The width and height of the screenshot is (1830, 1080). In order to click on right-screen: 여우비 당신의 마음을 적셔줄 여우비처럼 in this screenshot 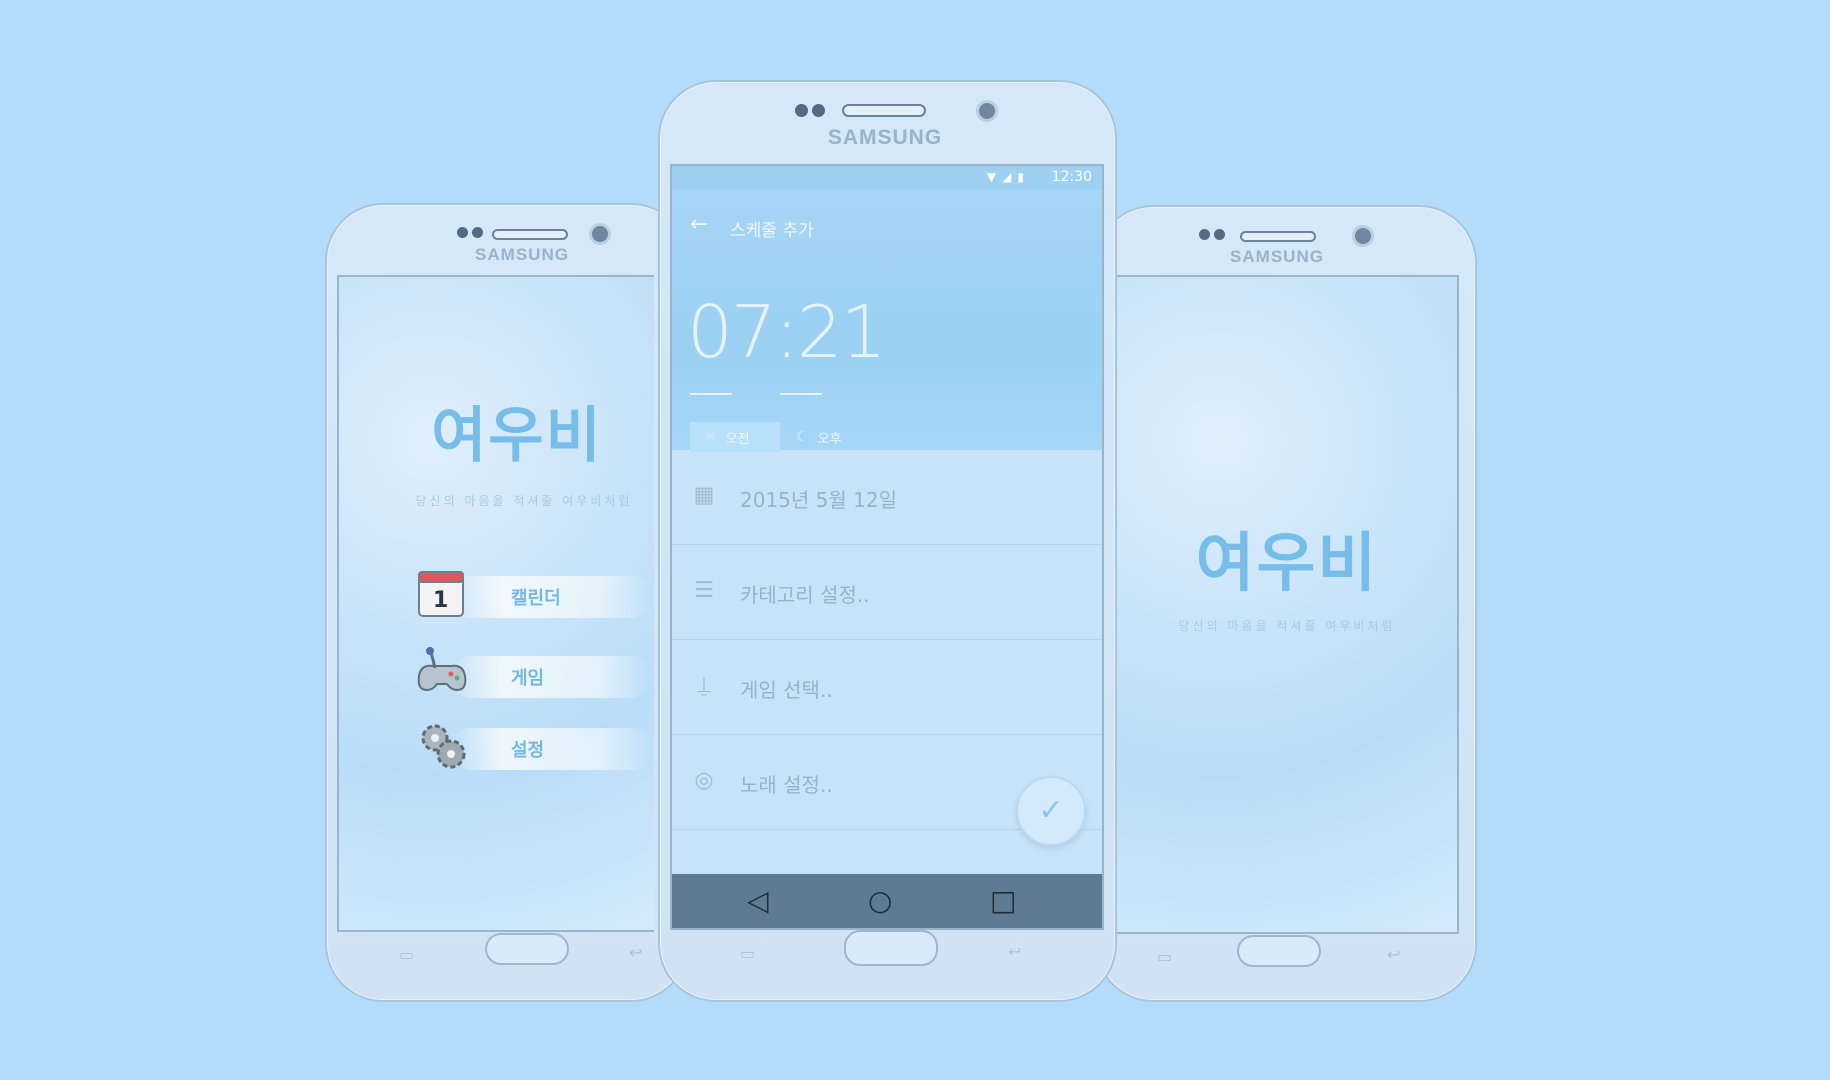, I will do `click(1288, 604)`.